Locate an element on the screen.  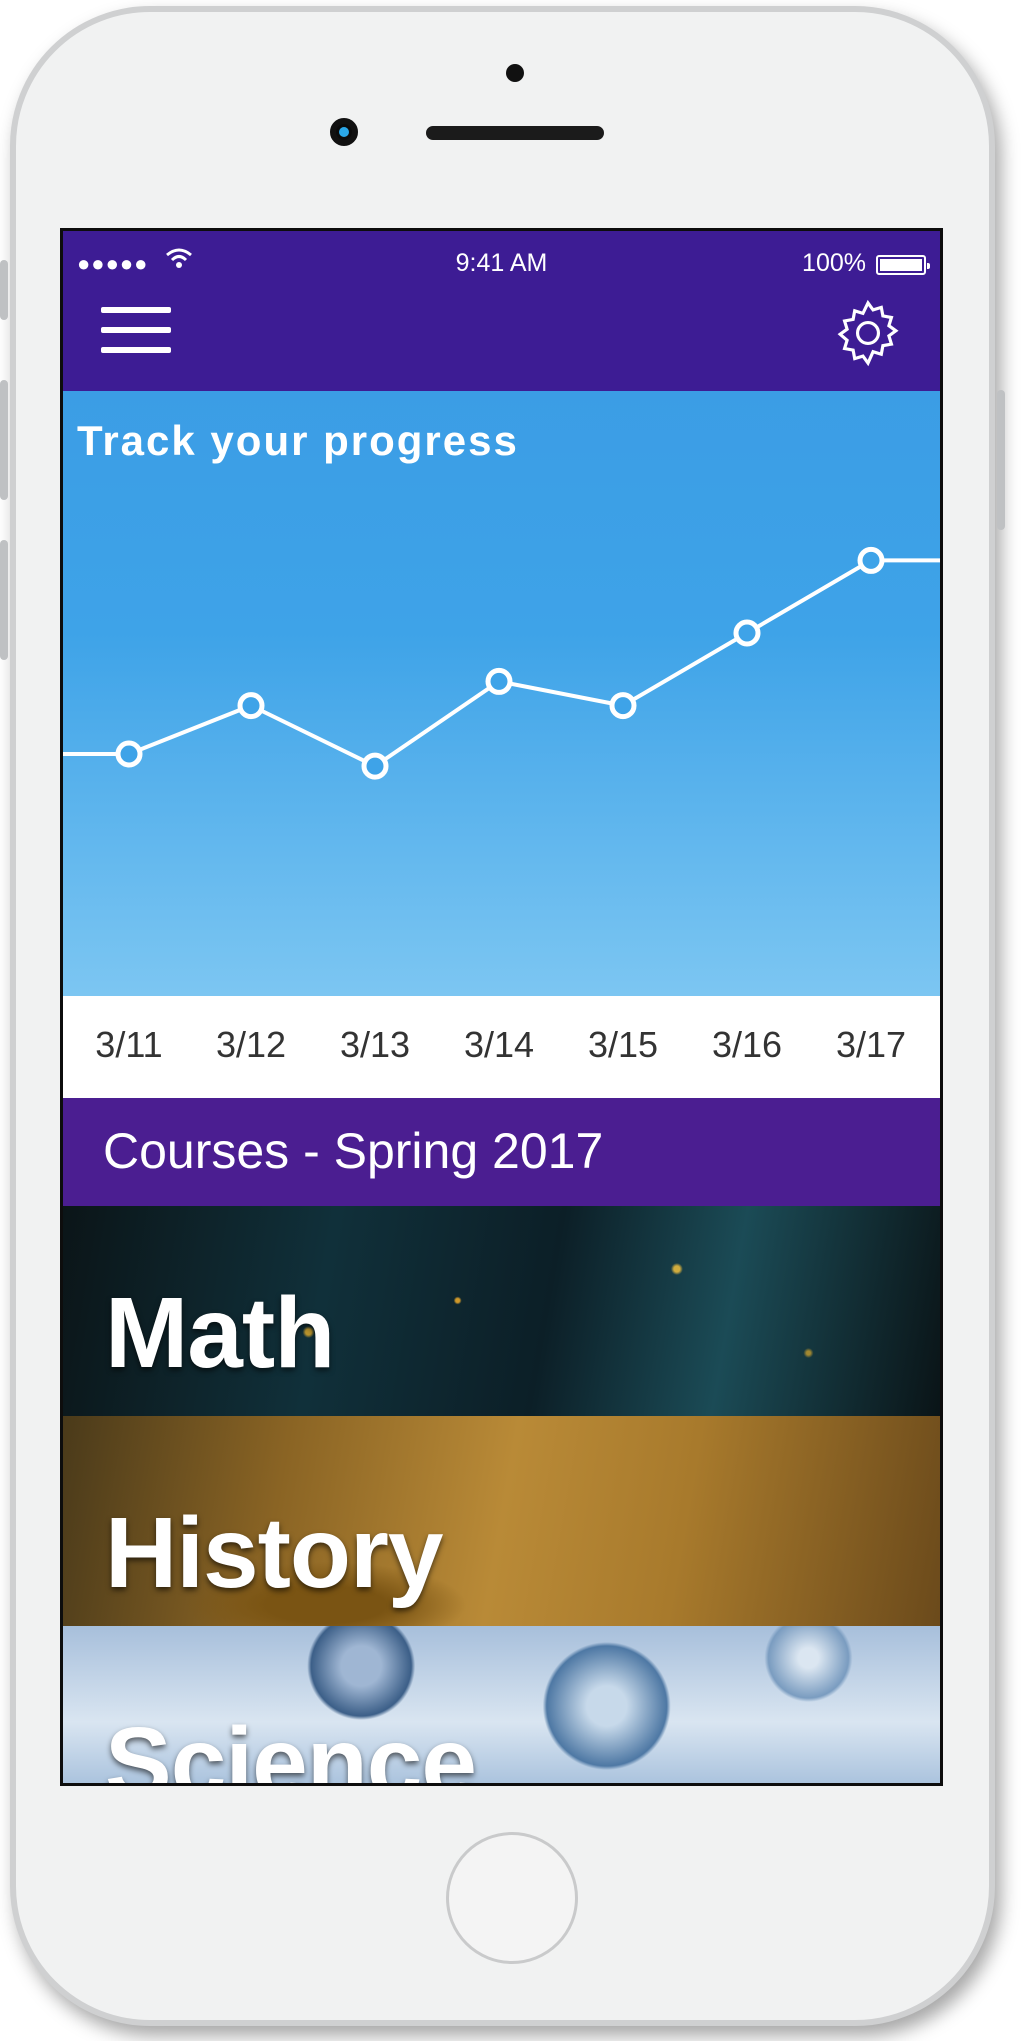
front-camera is located at coordinates (344, 132).